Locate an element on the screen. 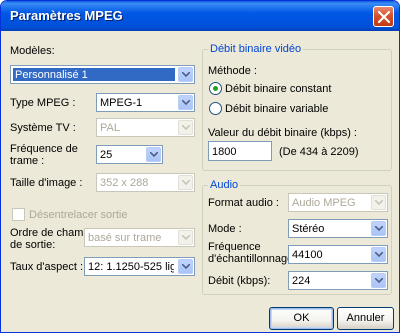  methode-label: Méthode : is located at coordinates (232, 71).